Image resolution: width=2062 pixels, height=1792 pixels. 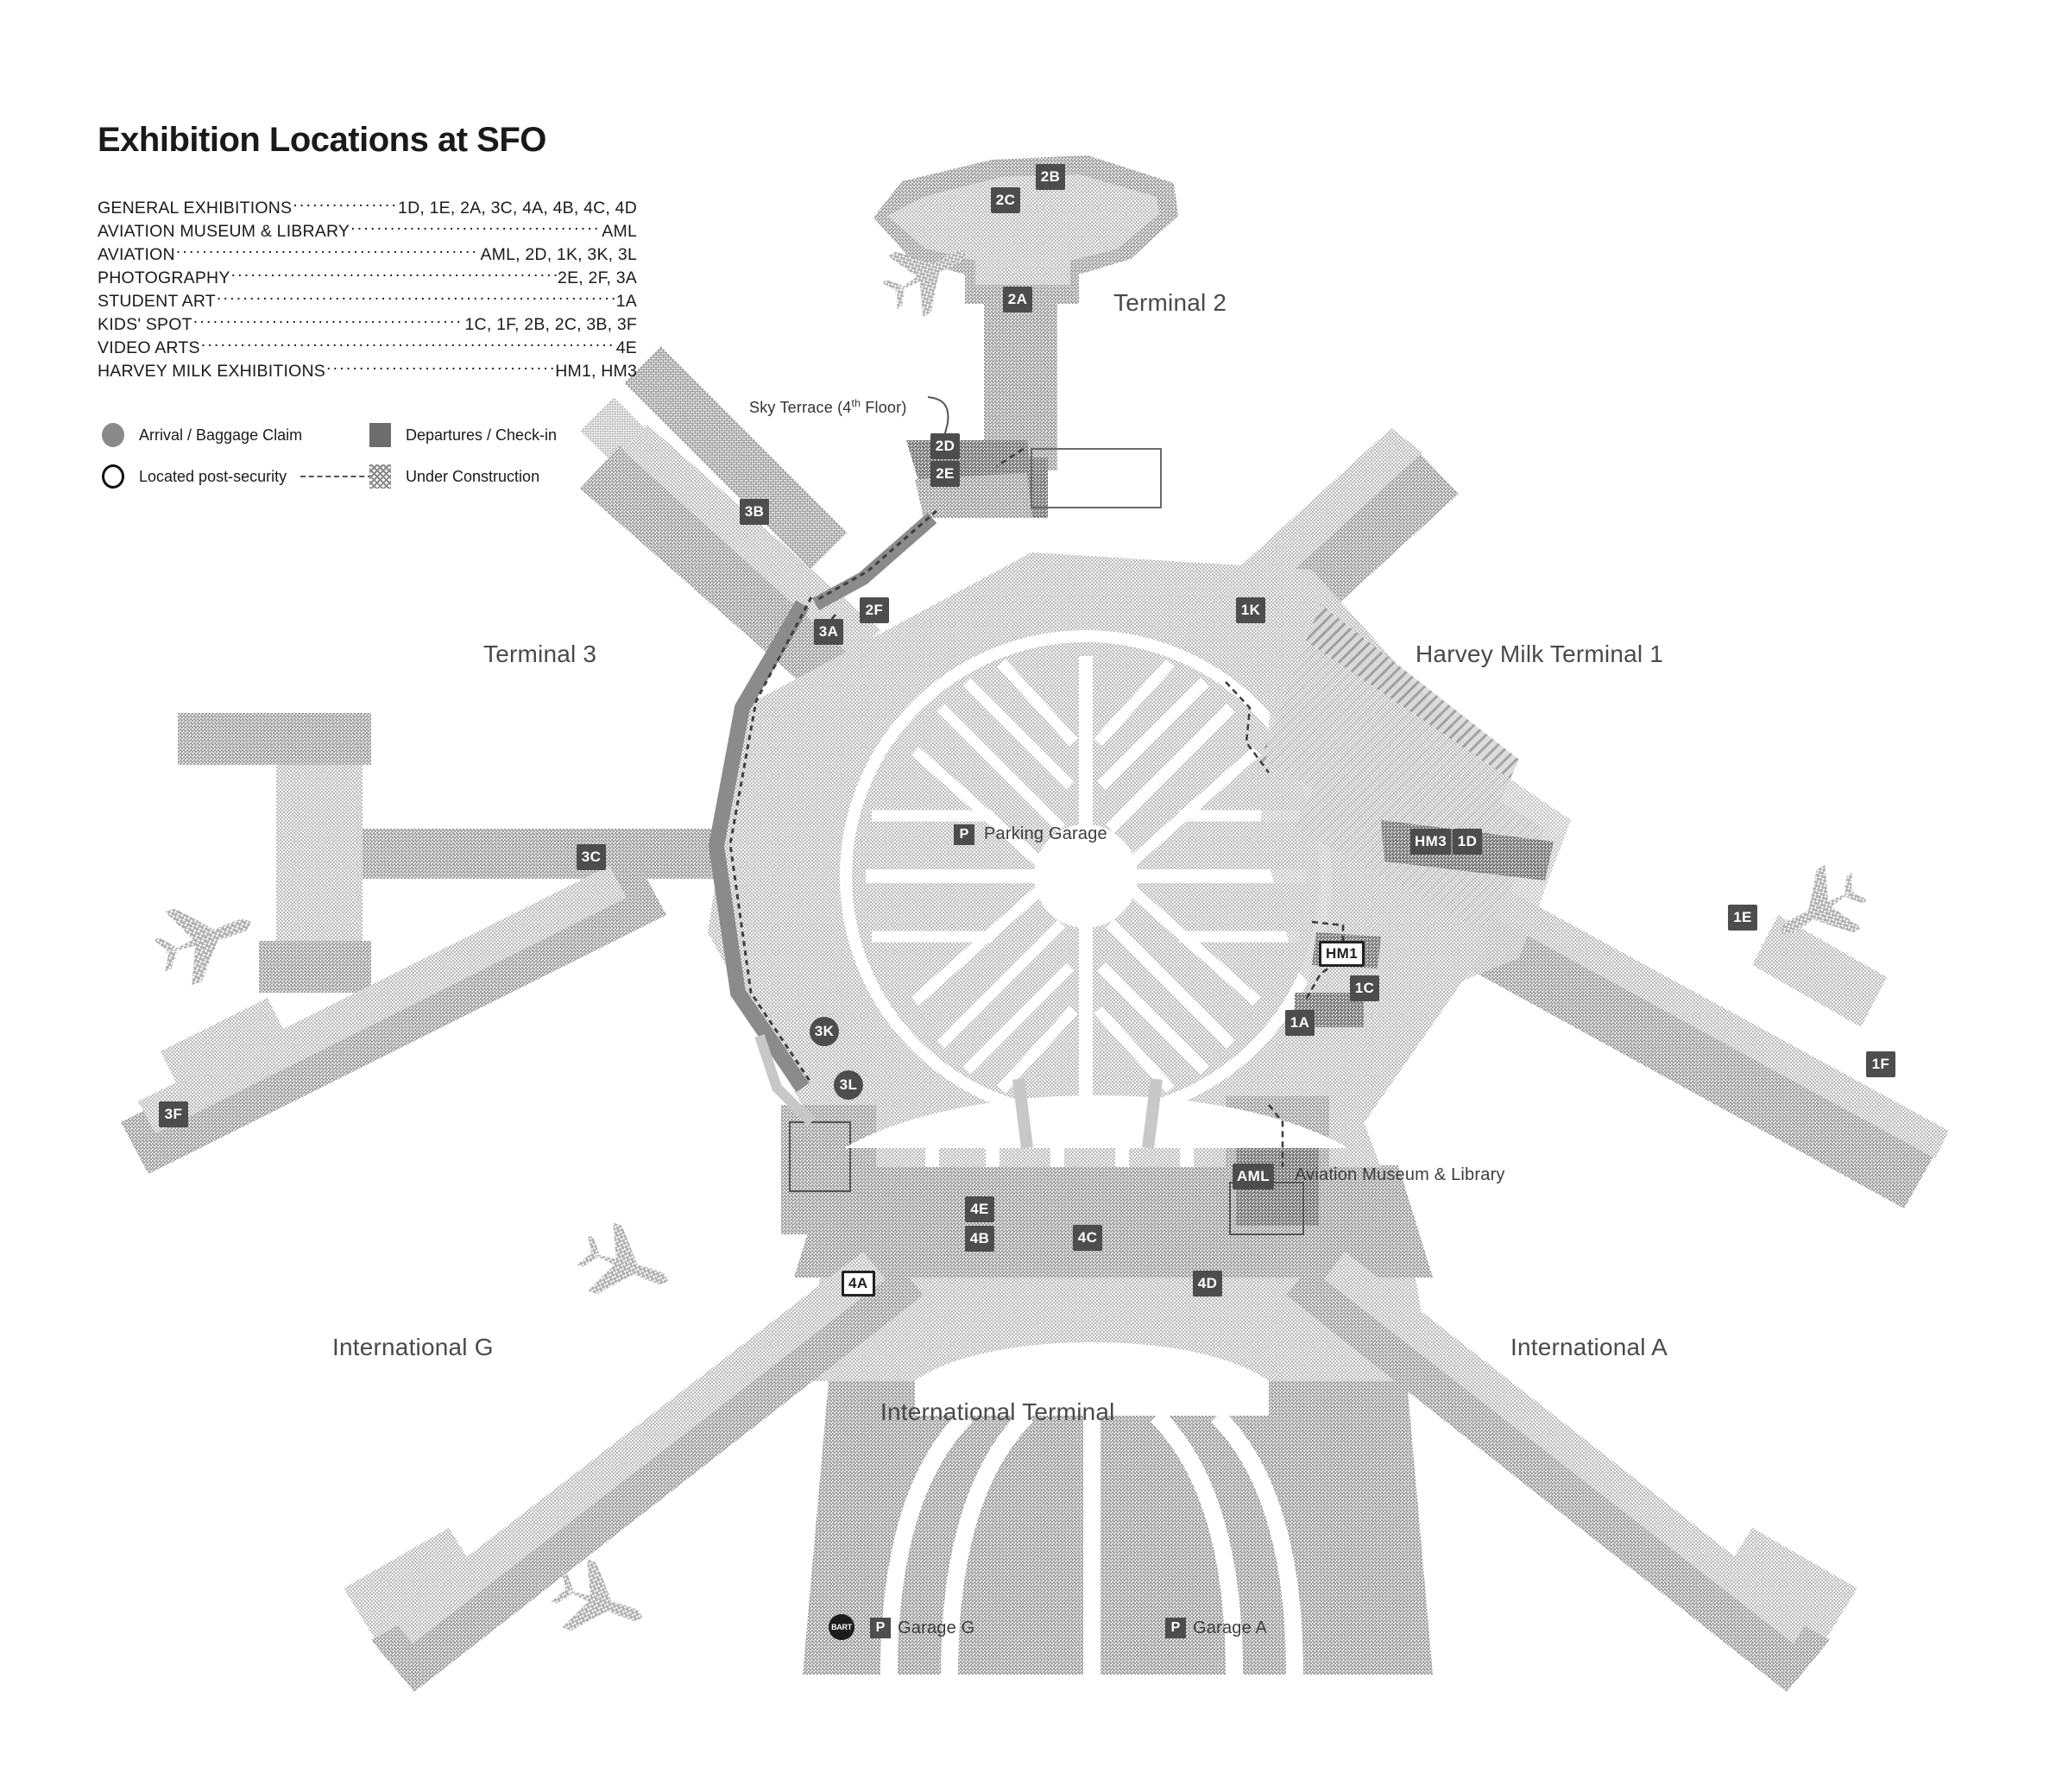 I want to click on label-garage-a: Garage A, so click(x=1231, y=1627).